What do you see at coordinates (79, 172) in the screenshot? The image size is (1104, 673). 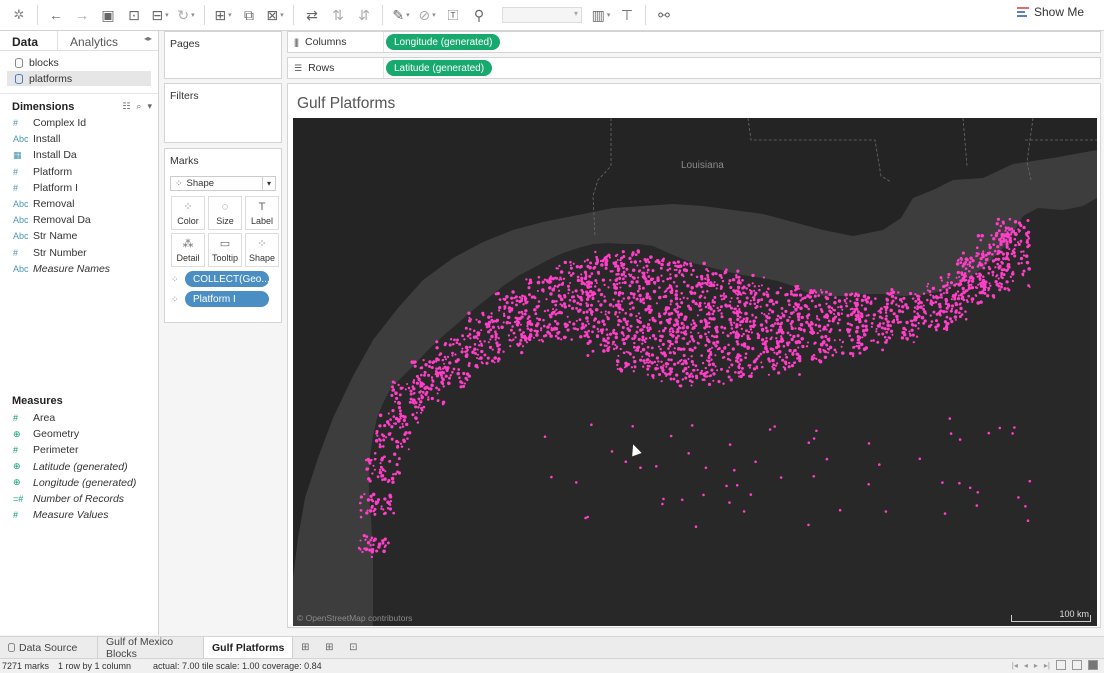 I see `dimension-field: # Platform` at bounding box center [79, 172].